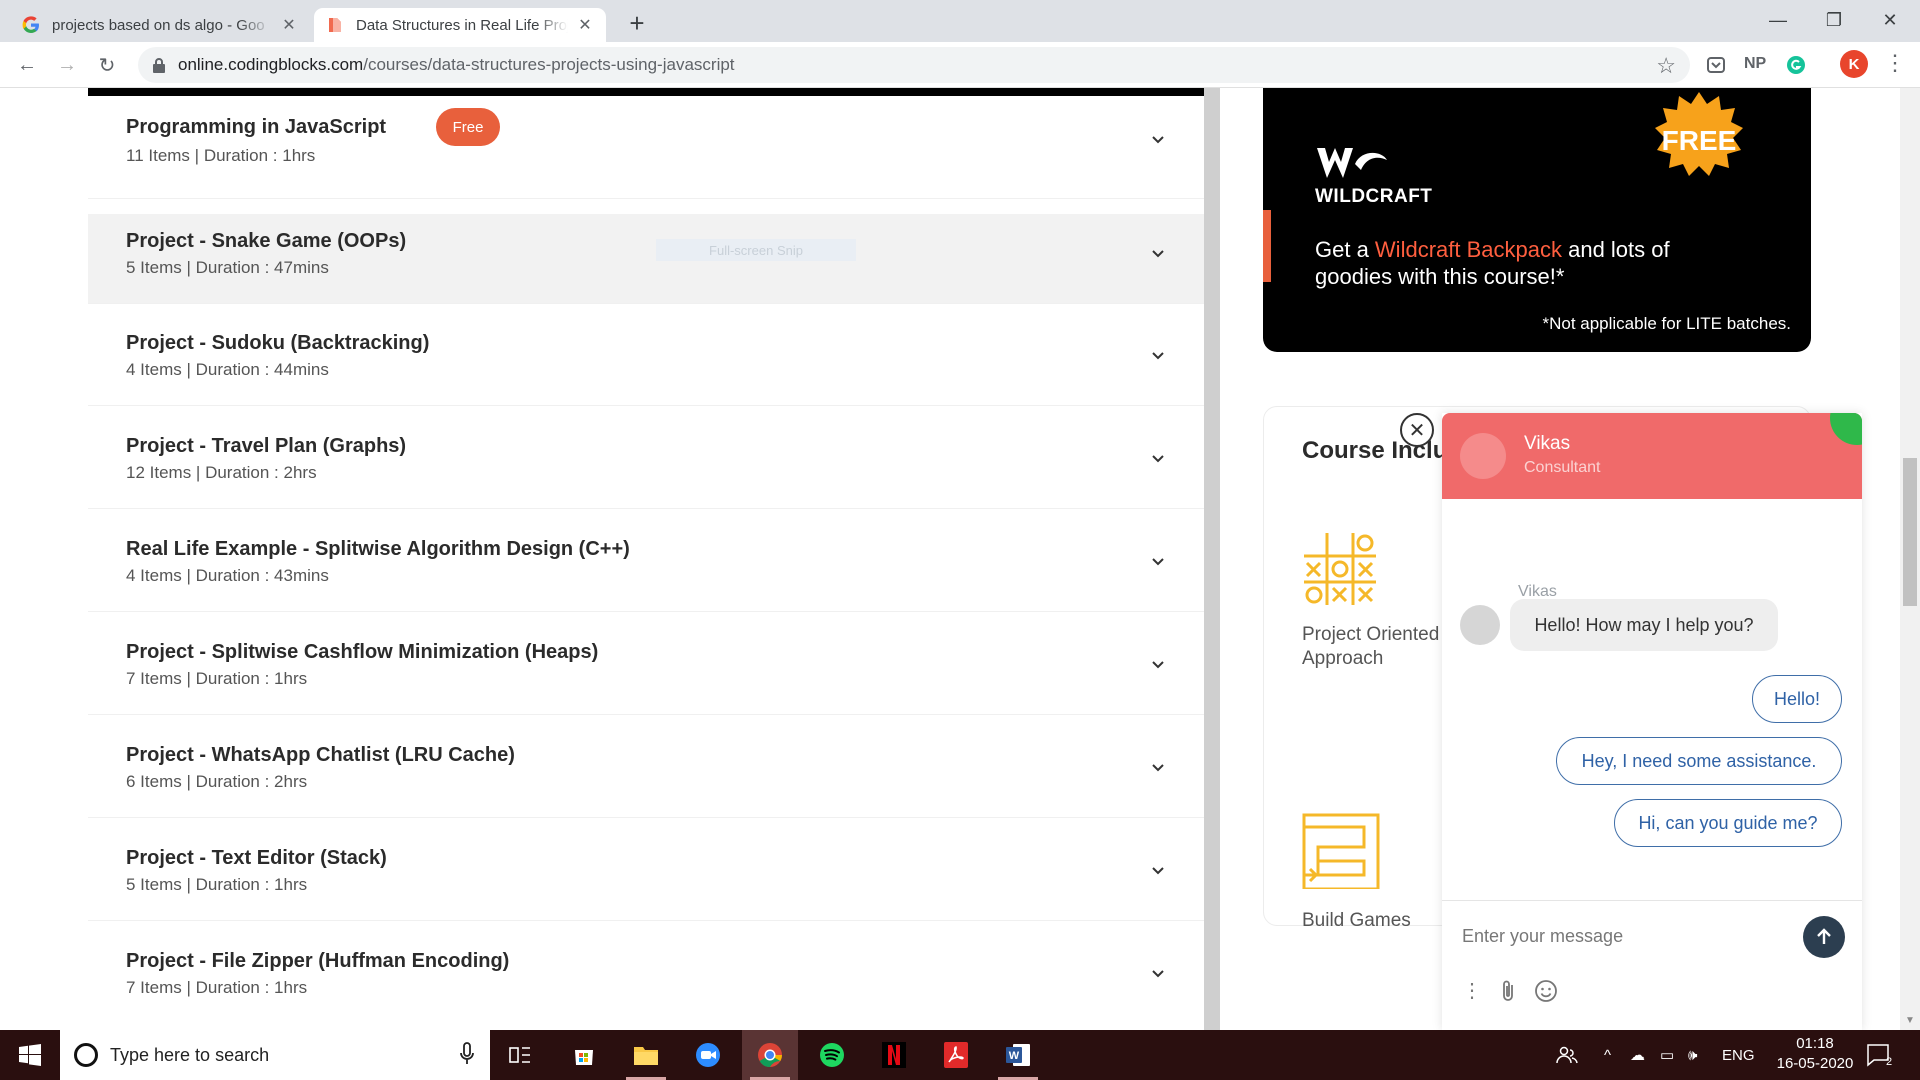 This screenshot has width=1920, height=1080. Describe the element at coordinates (1352, 163) in the screenshot. I see `wildcraft-logo-icon` at that location.